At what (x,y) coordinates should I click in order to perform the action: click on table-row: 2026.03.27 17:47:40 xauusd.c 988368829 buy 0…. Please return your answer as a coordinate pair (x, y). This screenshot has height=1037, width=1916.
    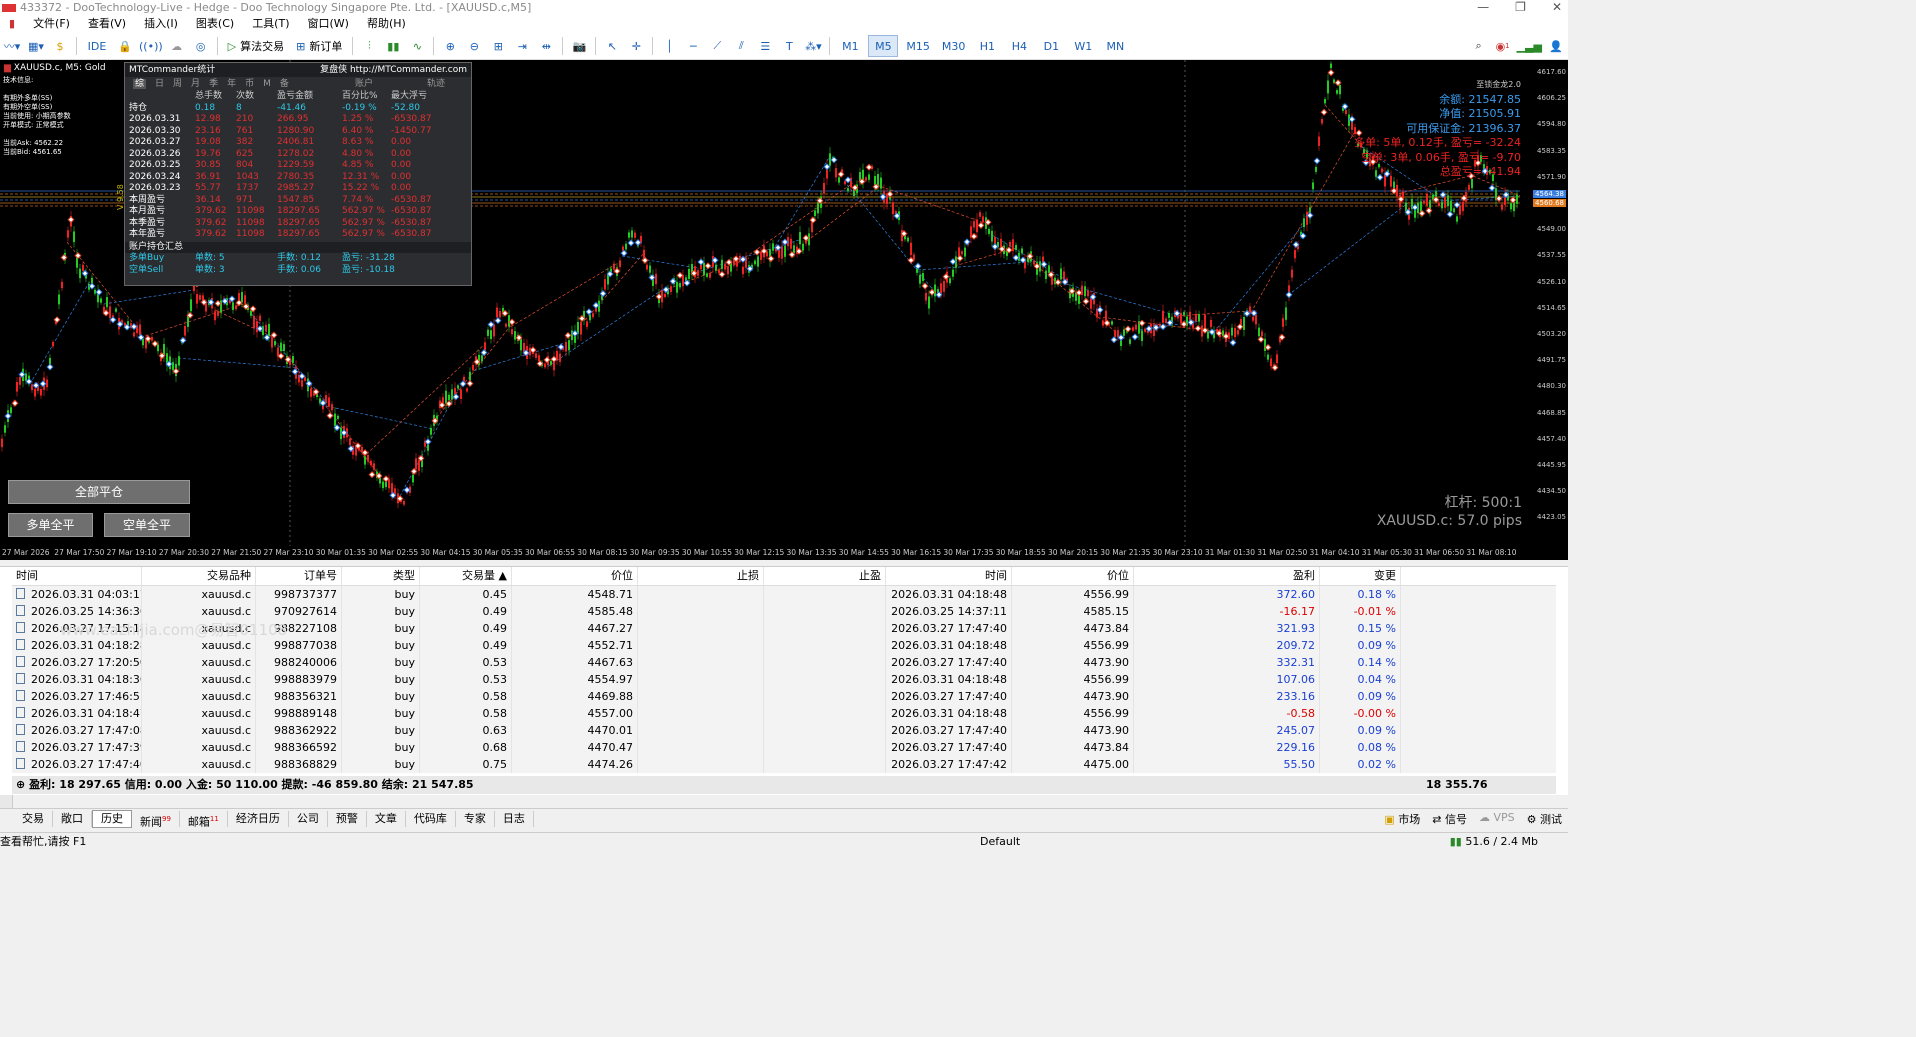
    Looking at the image, I should click on (784, 764).